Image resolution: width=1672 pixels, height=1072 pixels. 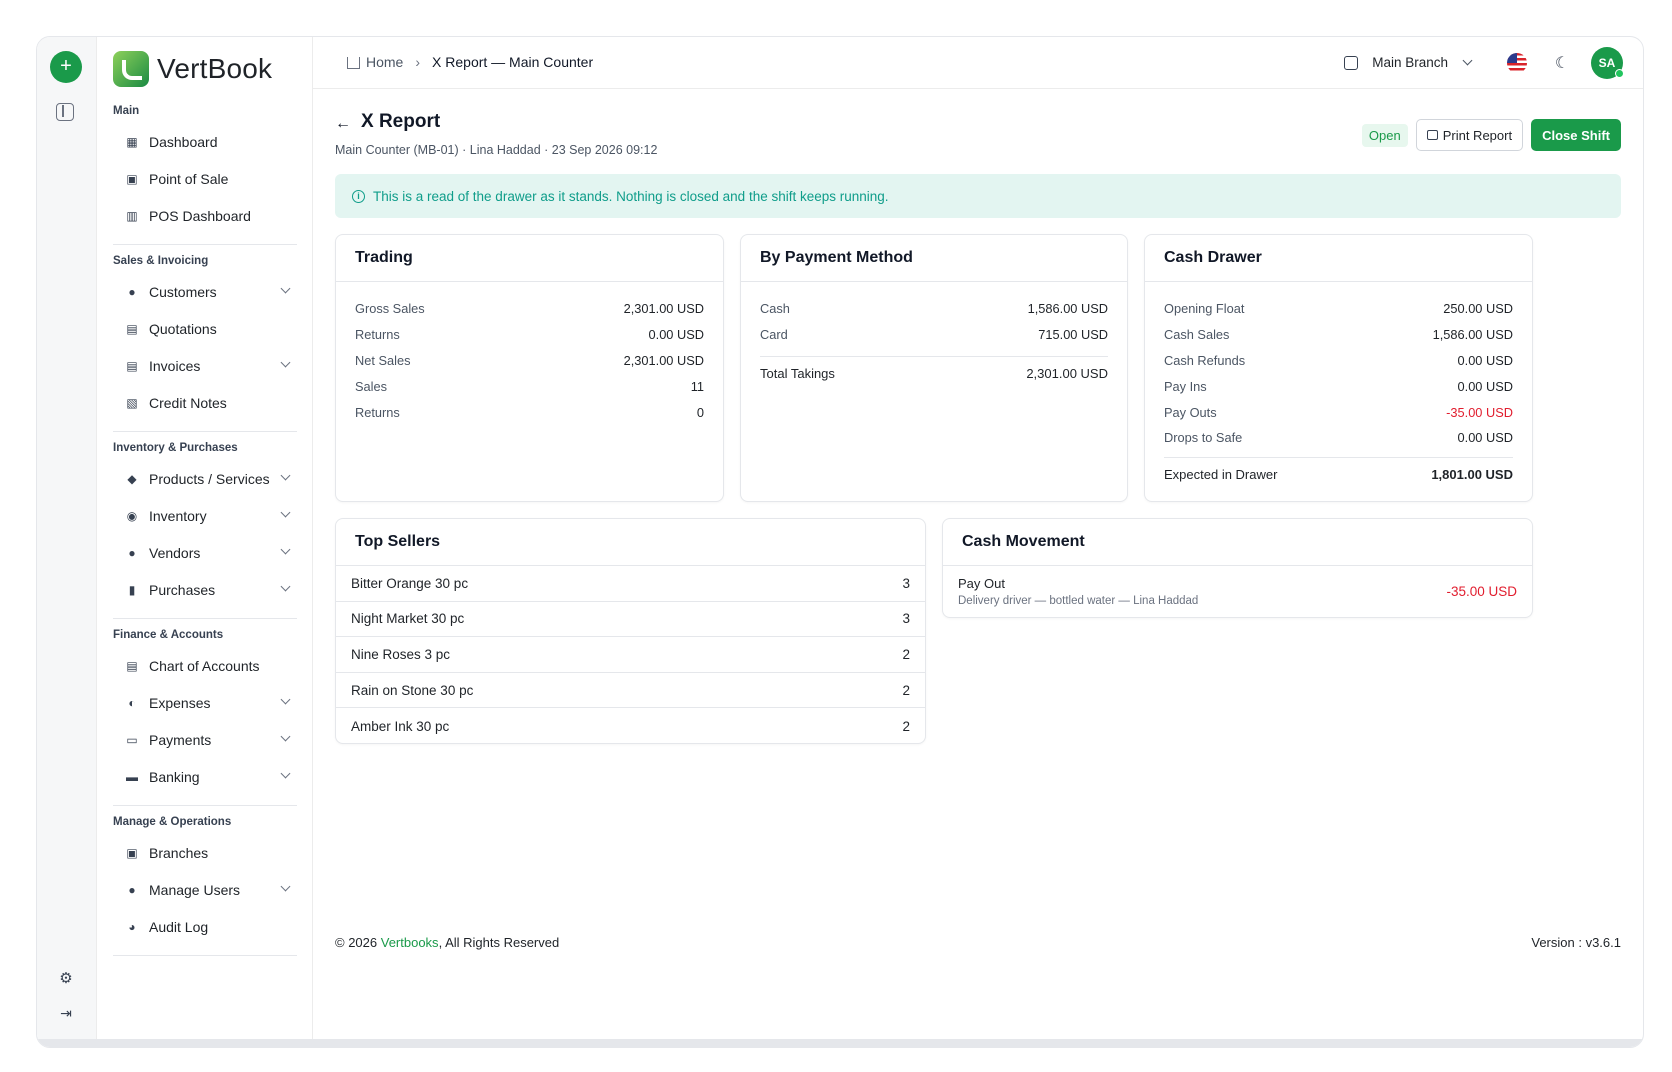 What do you see at coordinates (529, 309) in the screenshot?
I see `kv-row: Gross Sales 2,301.00 USD` at bounding box center [529, 309].